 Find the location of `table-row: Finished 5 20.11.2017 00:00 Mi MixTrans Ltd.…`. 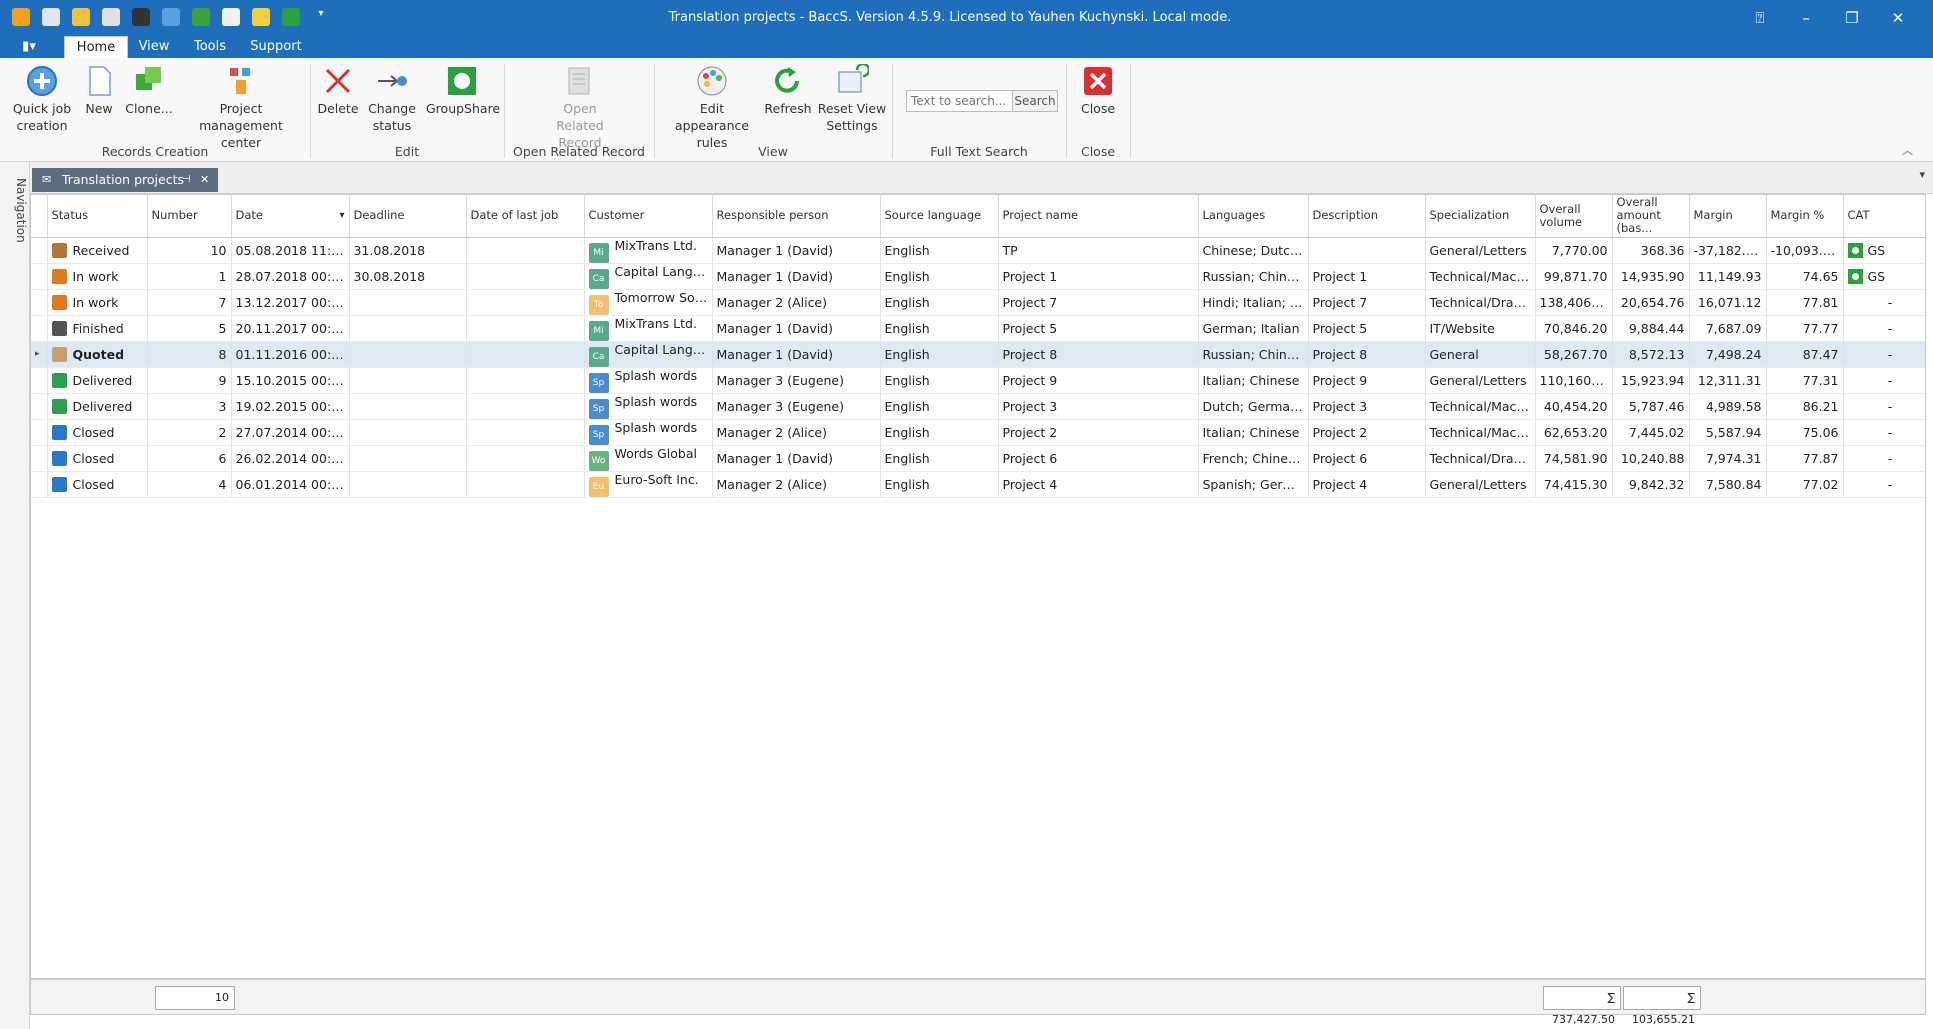

table-row: Finished 5 20.11.2017 00:00 Mi MixTrans Ltd.… is located at coordinates (978, 328).